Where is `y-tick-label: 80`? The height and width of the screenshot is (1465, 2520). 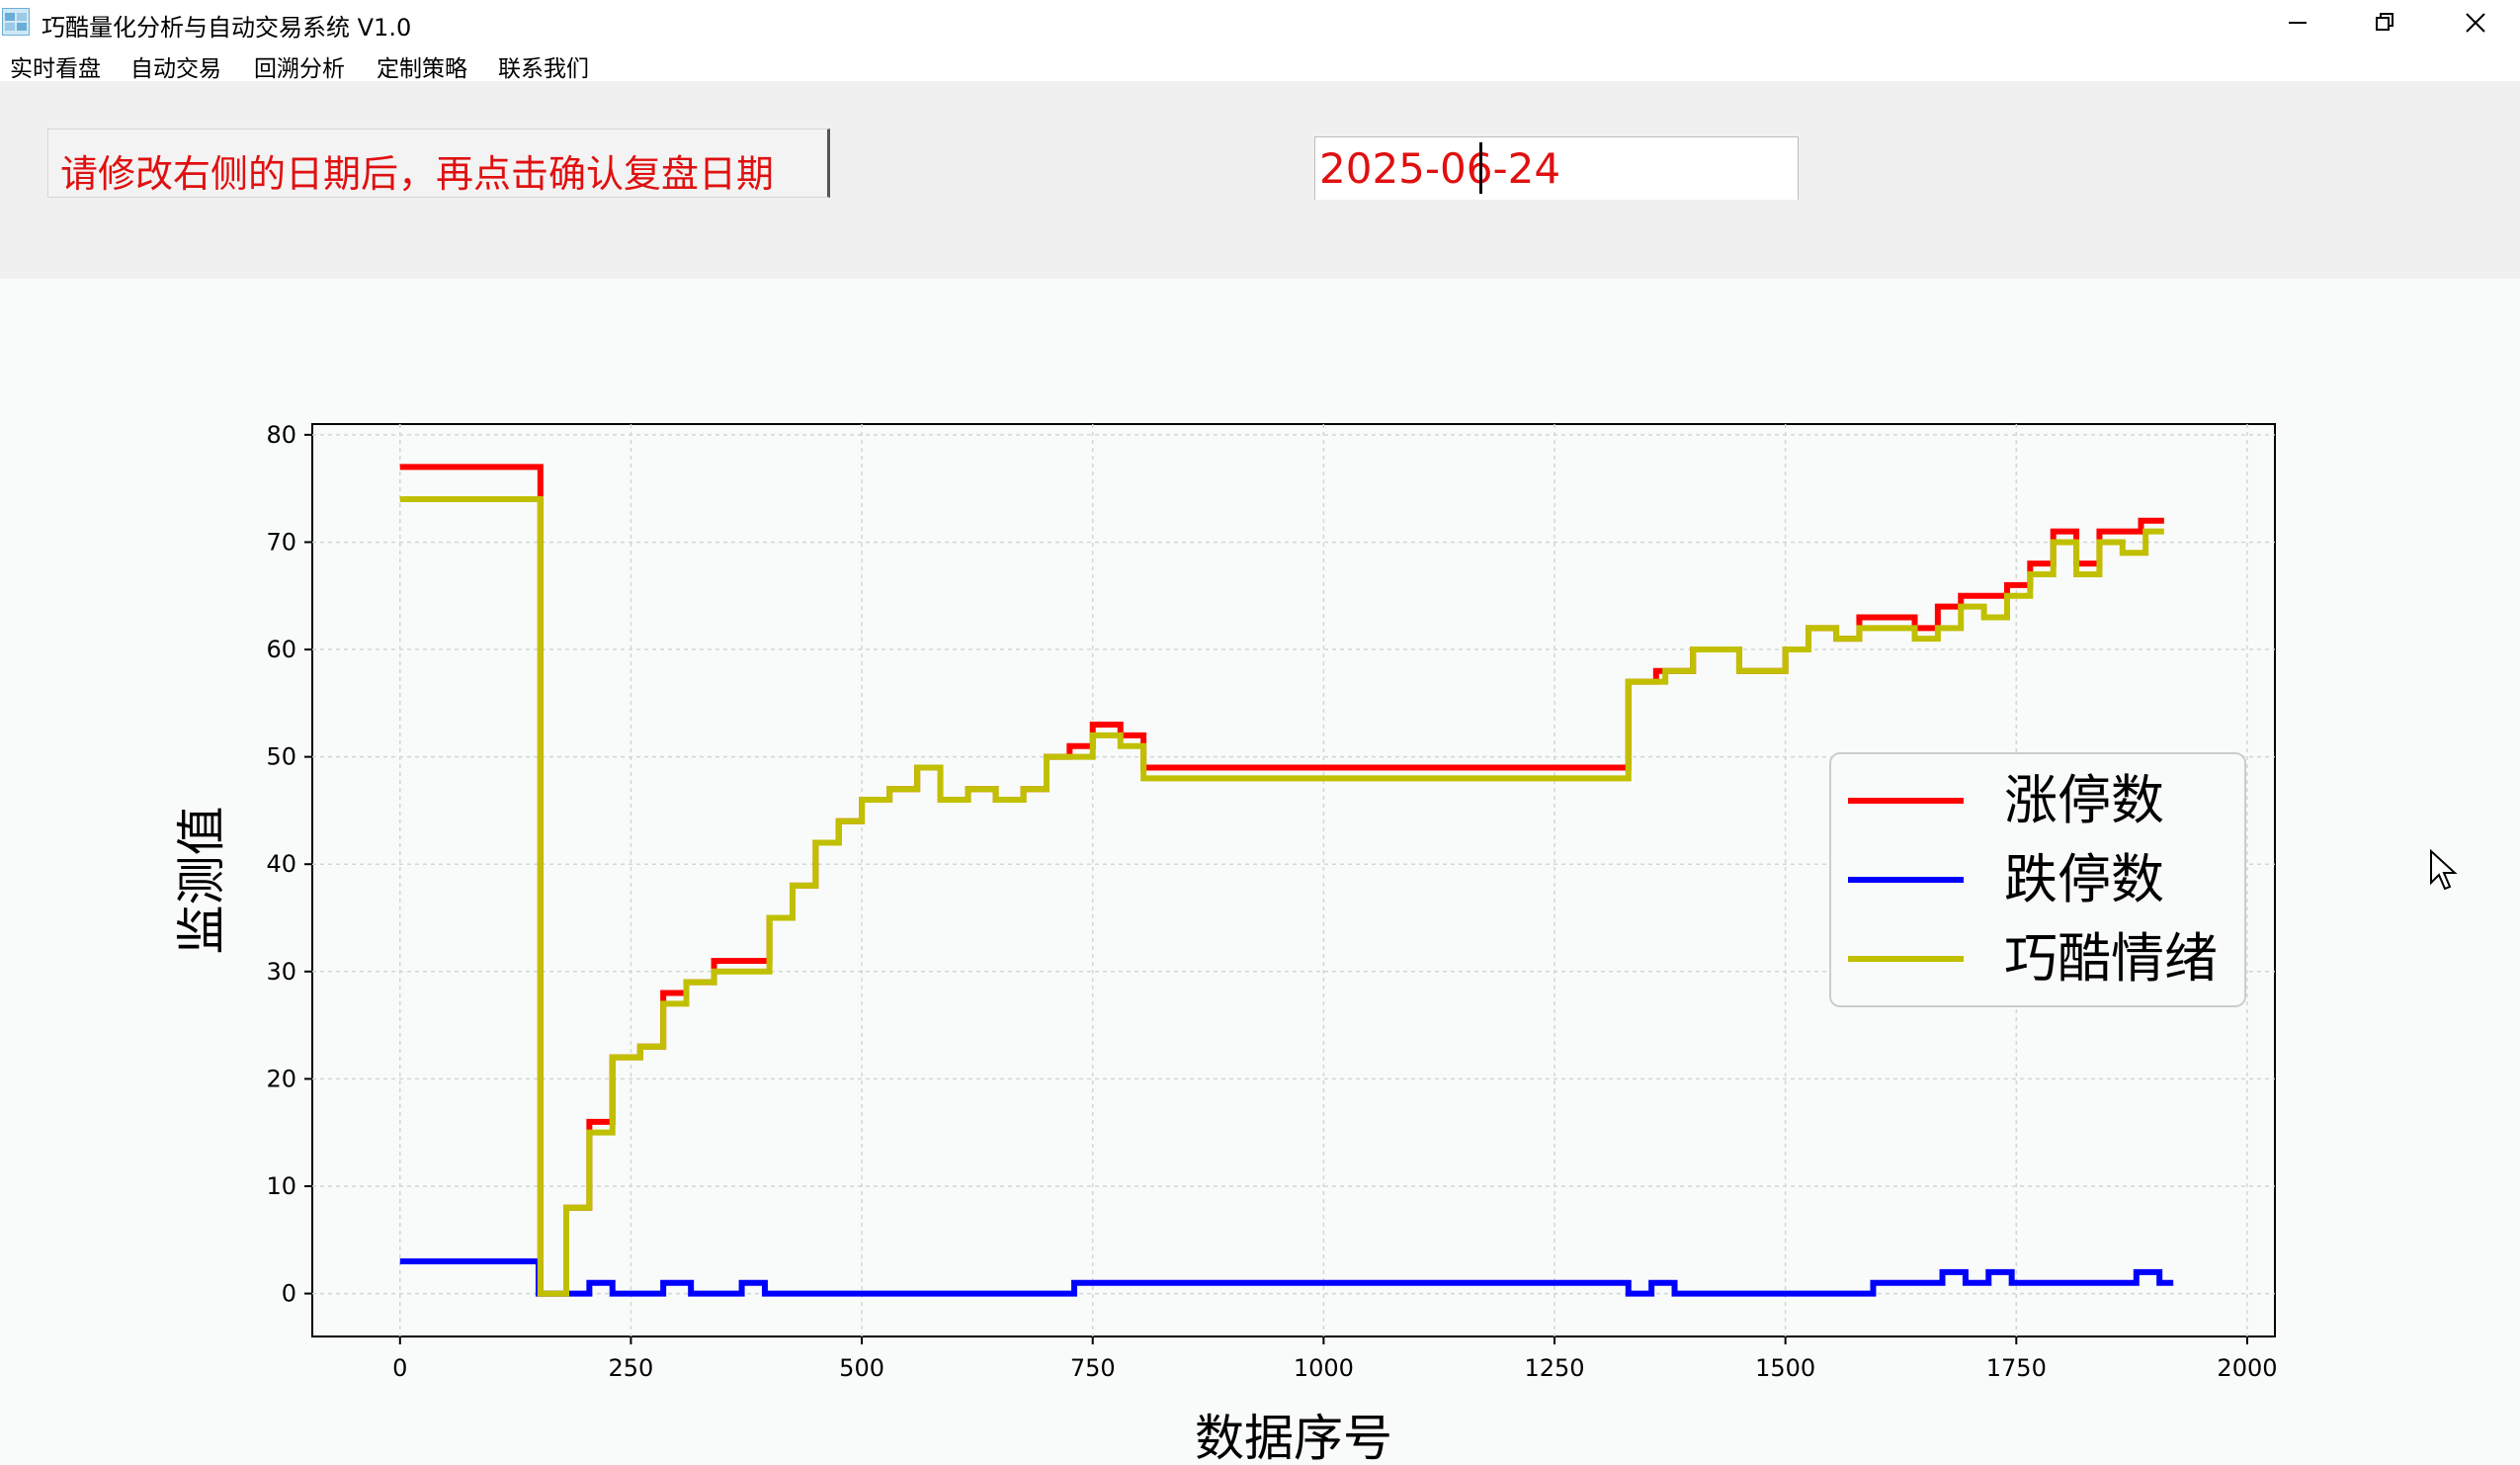 y-tick-label: 80 is located at coordinates (281, 435).